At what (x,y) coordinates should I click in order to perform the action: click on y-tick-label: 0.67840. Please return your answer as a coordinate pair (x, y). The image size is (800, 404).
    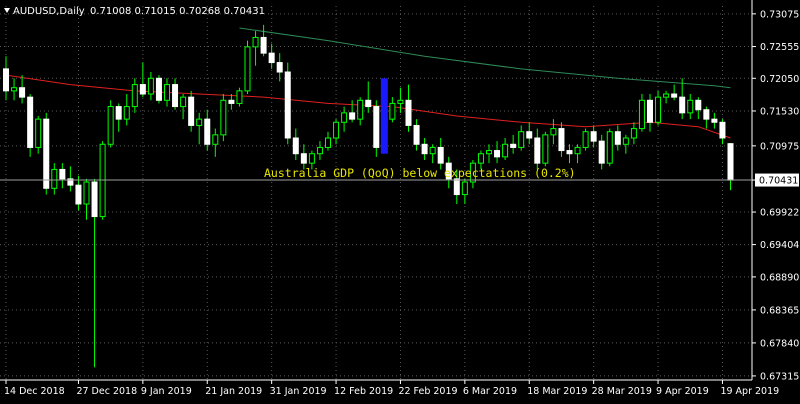
    Looking at the image, I should click on (779, 343).